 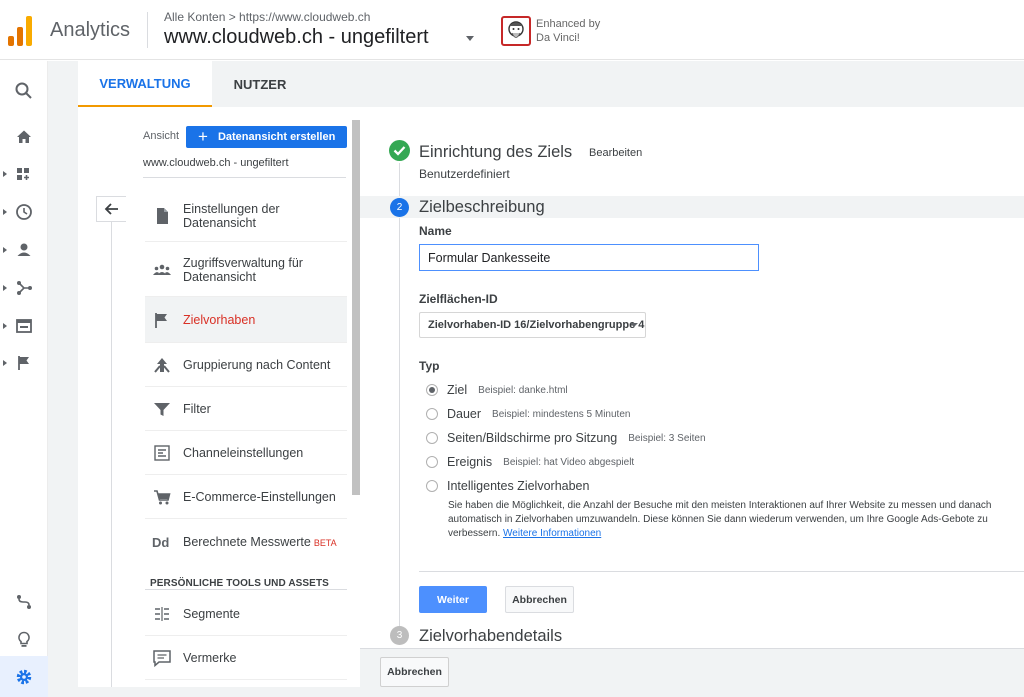 I want to click on goal-name-input, so click(x=589, y=257).